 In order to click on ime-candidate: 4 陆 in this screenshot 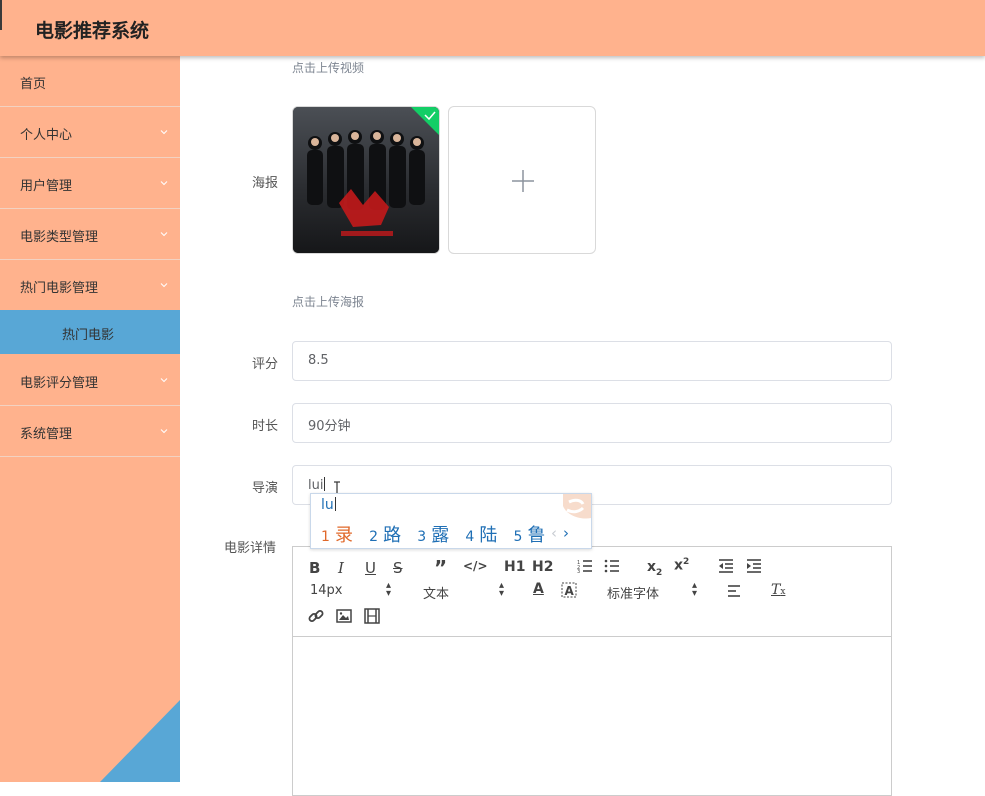, I will do `click(481, 534)`.